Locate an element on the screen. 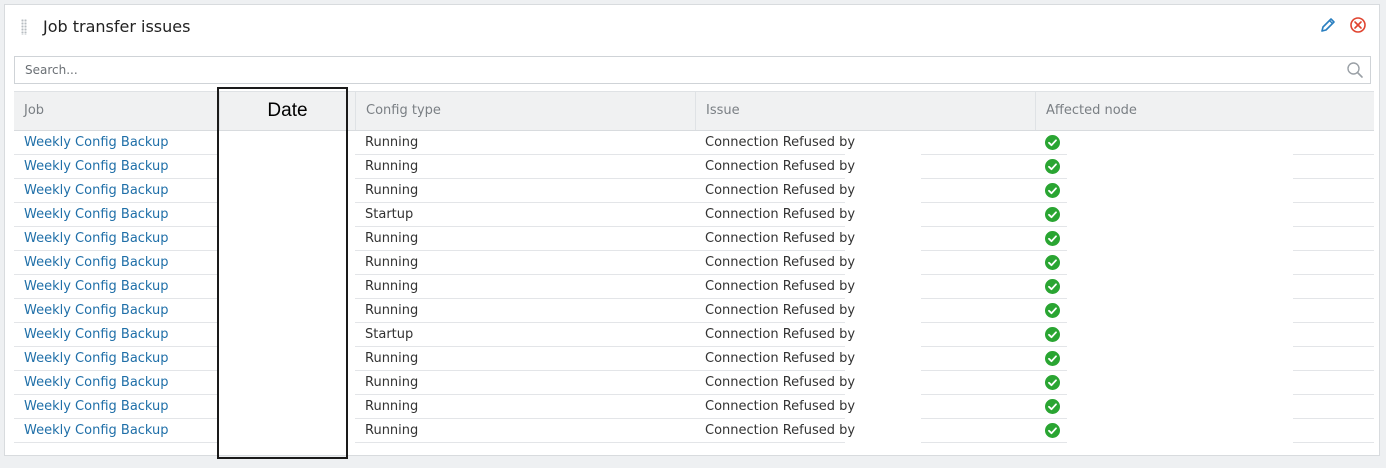 The width and height of the screenshot is (1386, 468). drag-handle-icon is located at coordinates (24, 27).